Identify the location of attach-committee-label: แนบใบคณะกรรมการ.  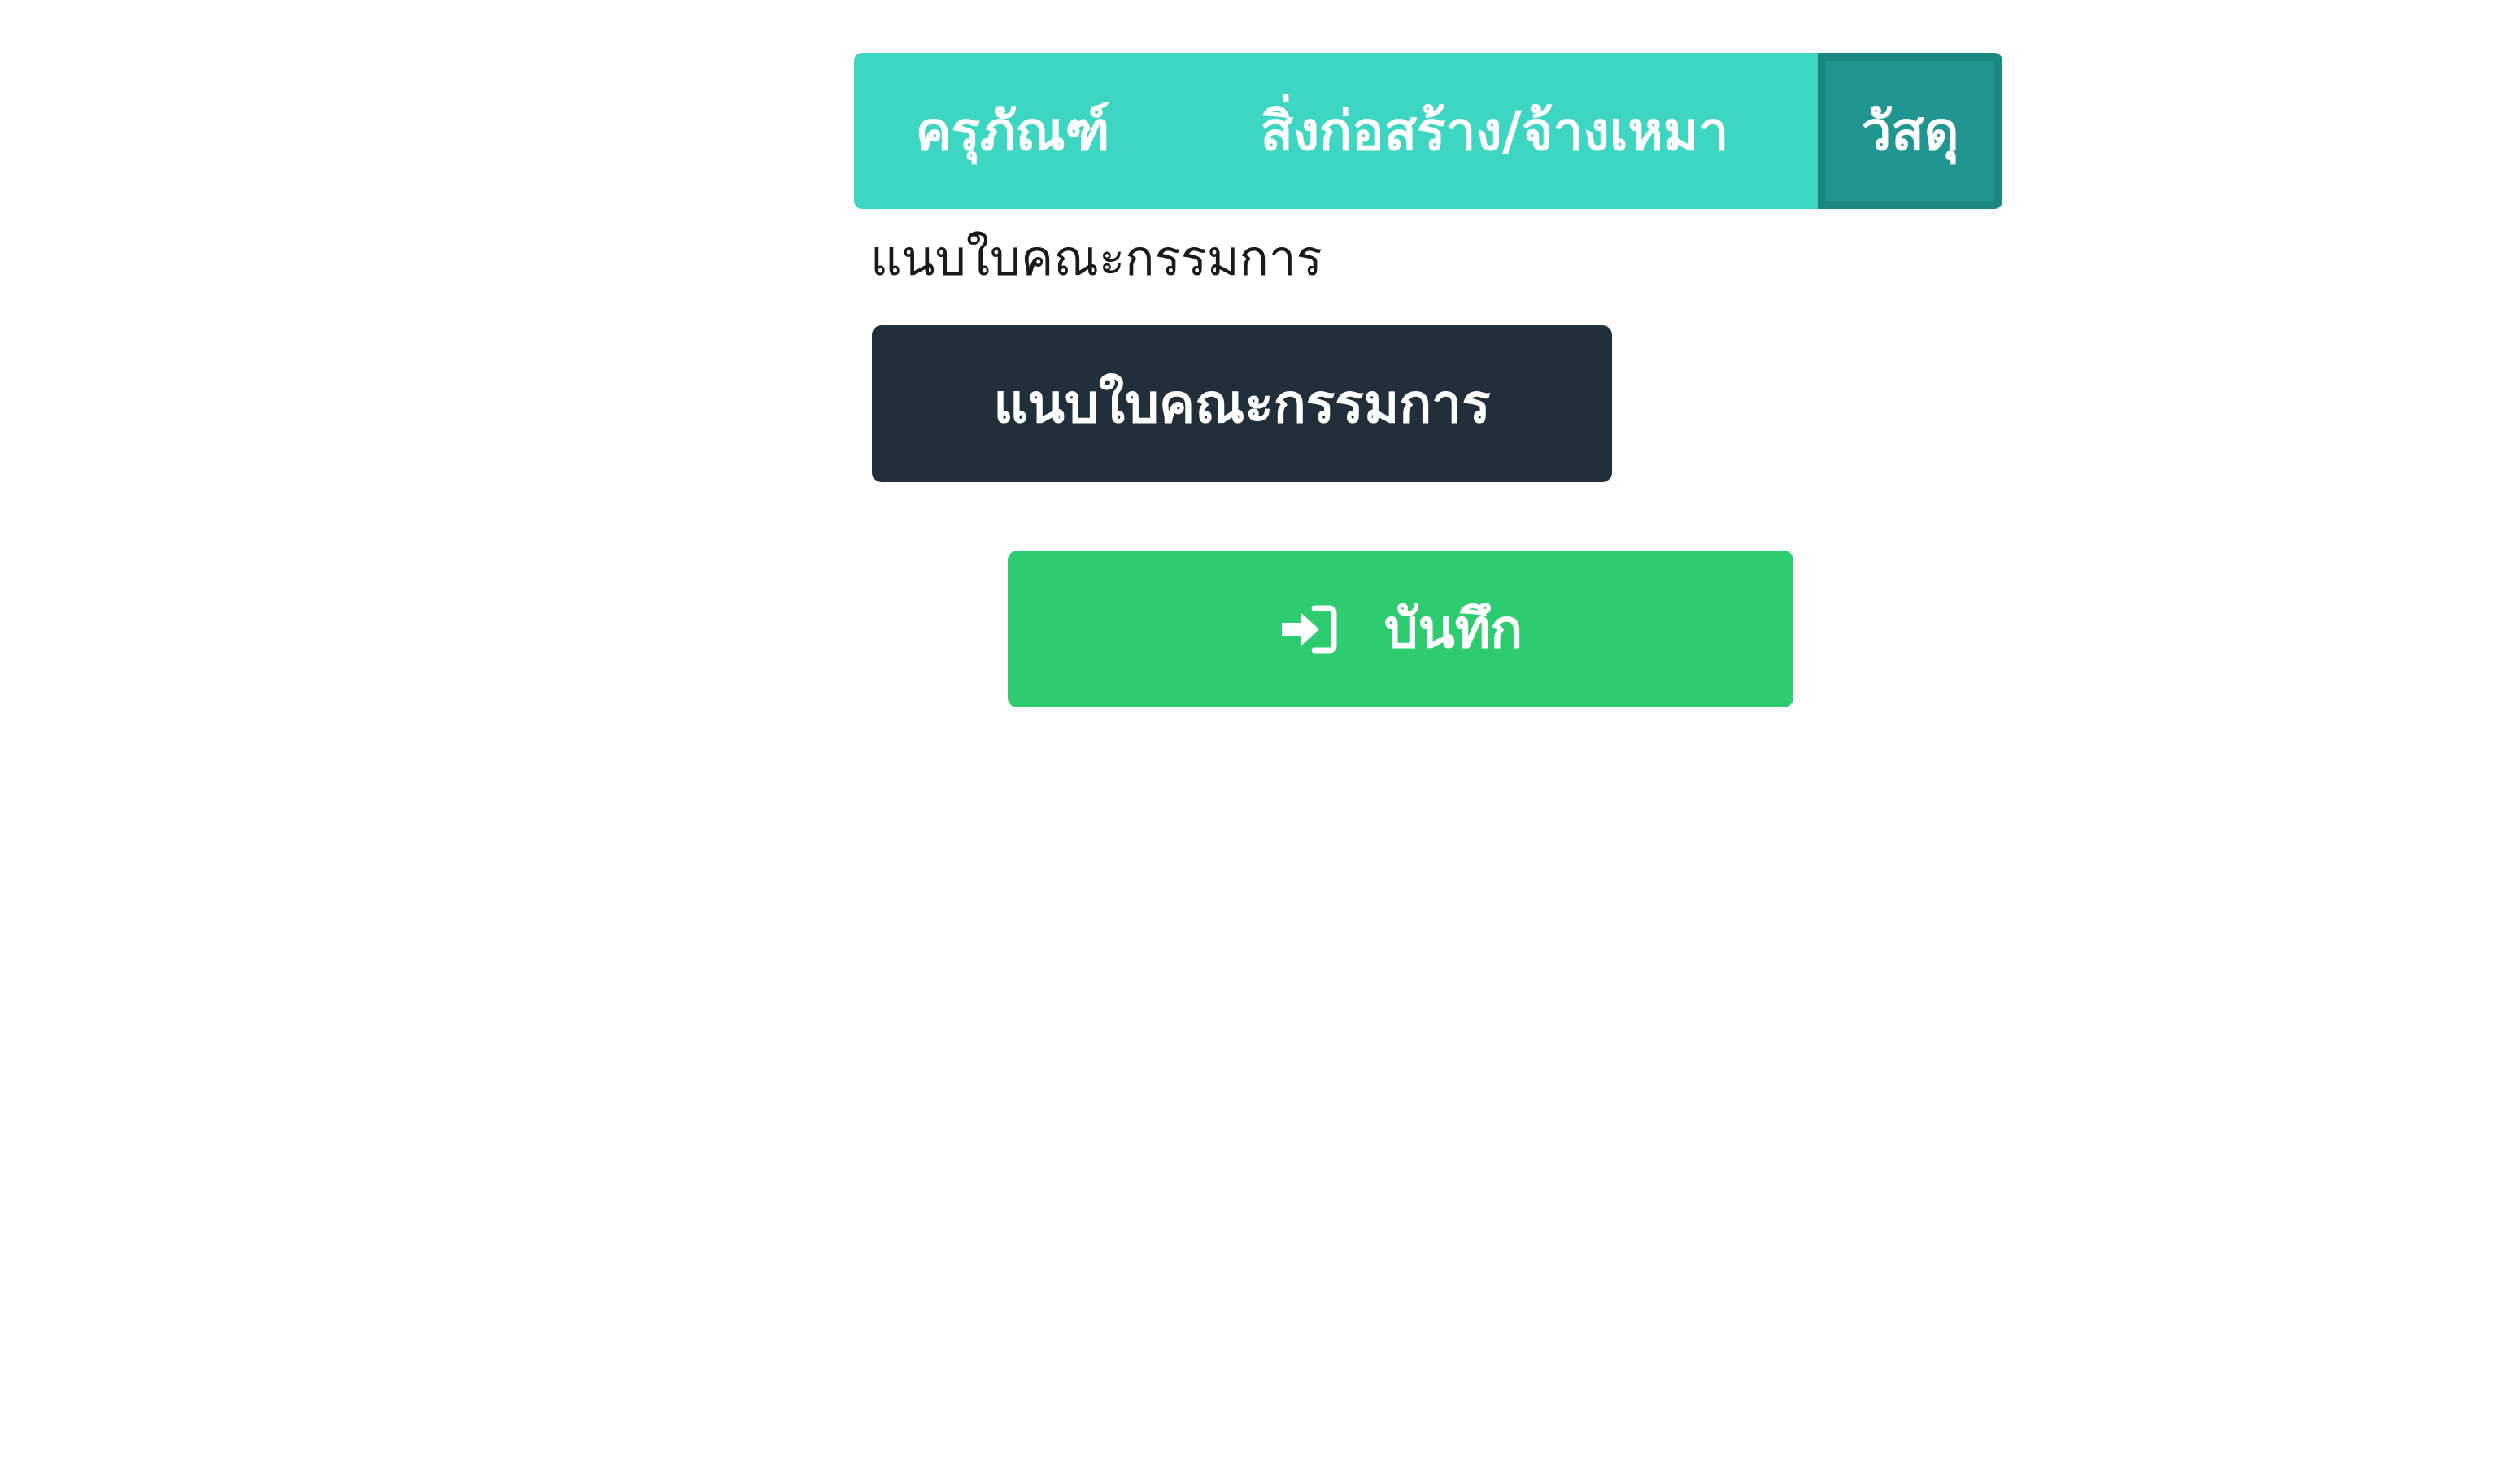
(1096, 258).